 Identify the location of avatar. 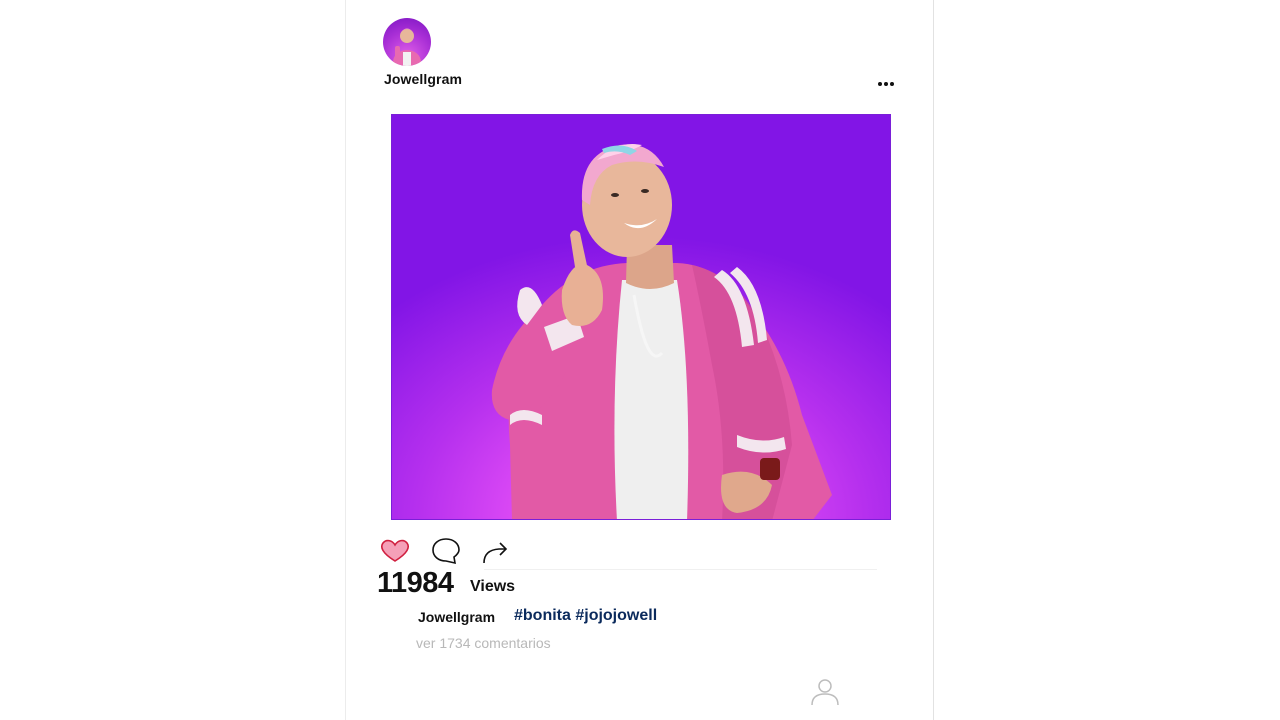
(407, 42).